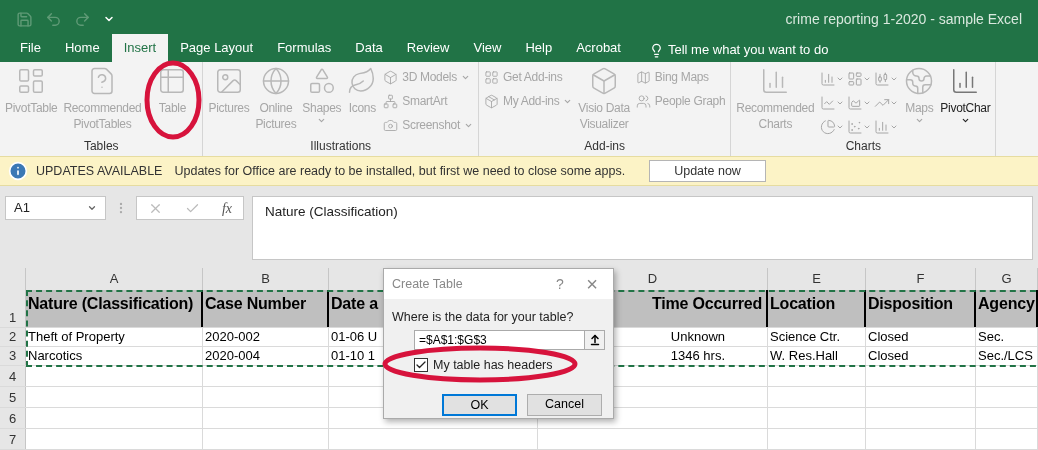  I want to click on undo-icon, so click(53, 19).